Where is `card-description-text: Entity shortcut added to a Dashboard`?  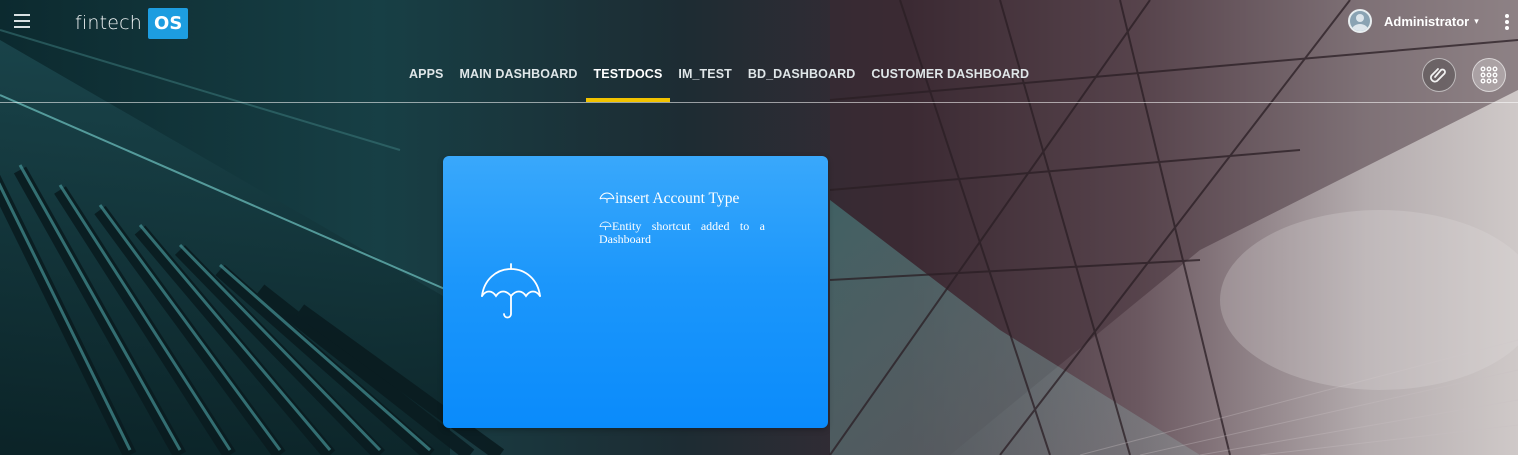
card-description-text: Entity shortcut added to a Dashboard is located at coordinates (682, 232).